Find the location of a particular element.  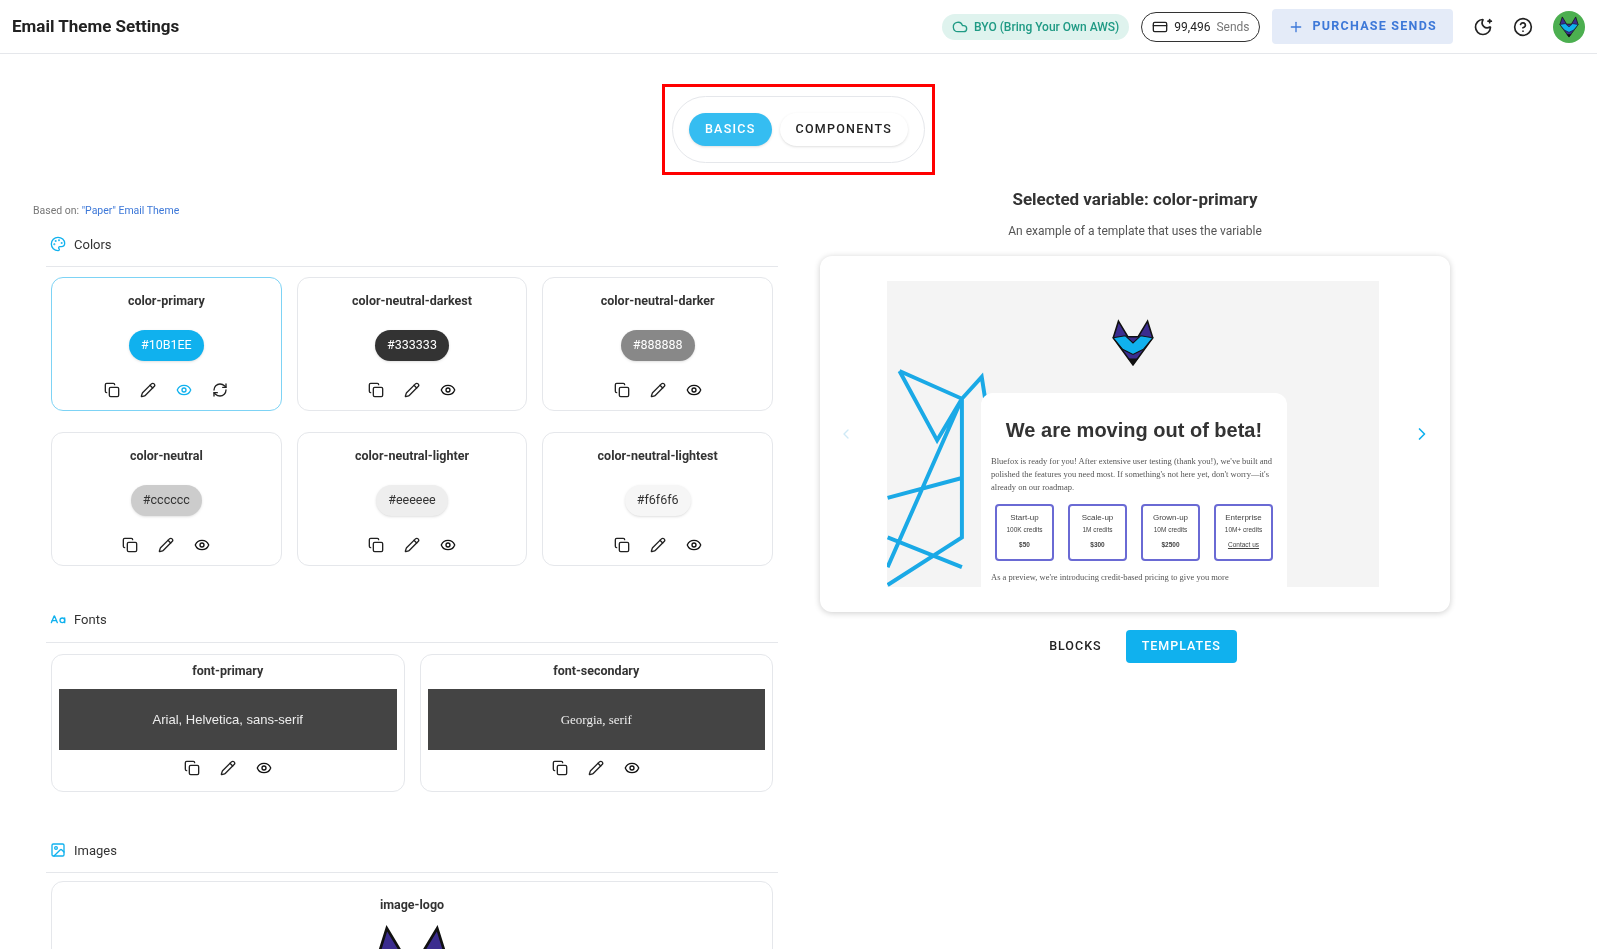

color-value-chip: #eeeeee is located at coordinates (412, 500).